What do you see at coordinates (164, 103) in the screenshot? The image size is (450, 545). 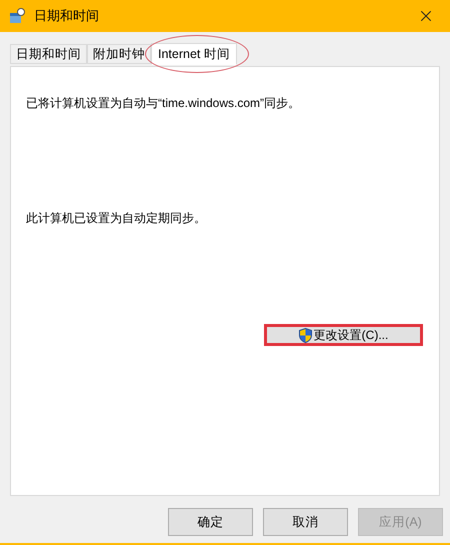 I see `sync-message: 已将计算机设置为自动与“time.windows.com”同步。` at bounding box center [164, 103].